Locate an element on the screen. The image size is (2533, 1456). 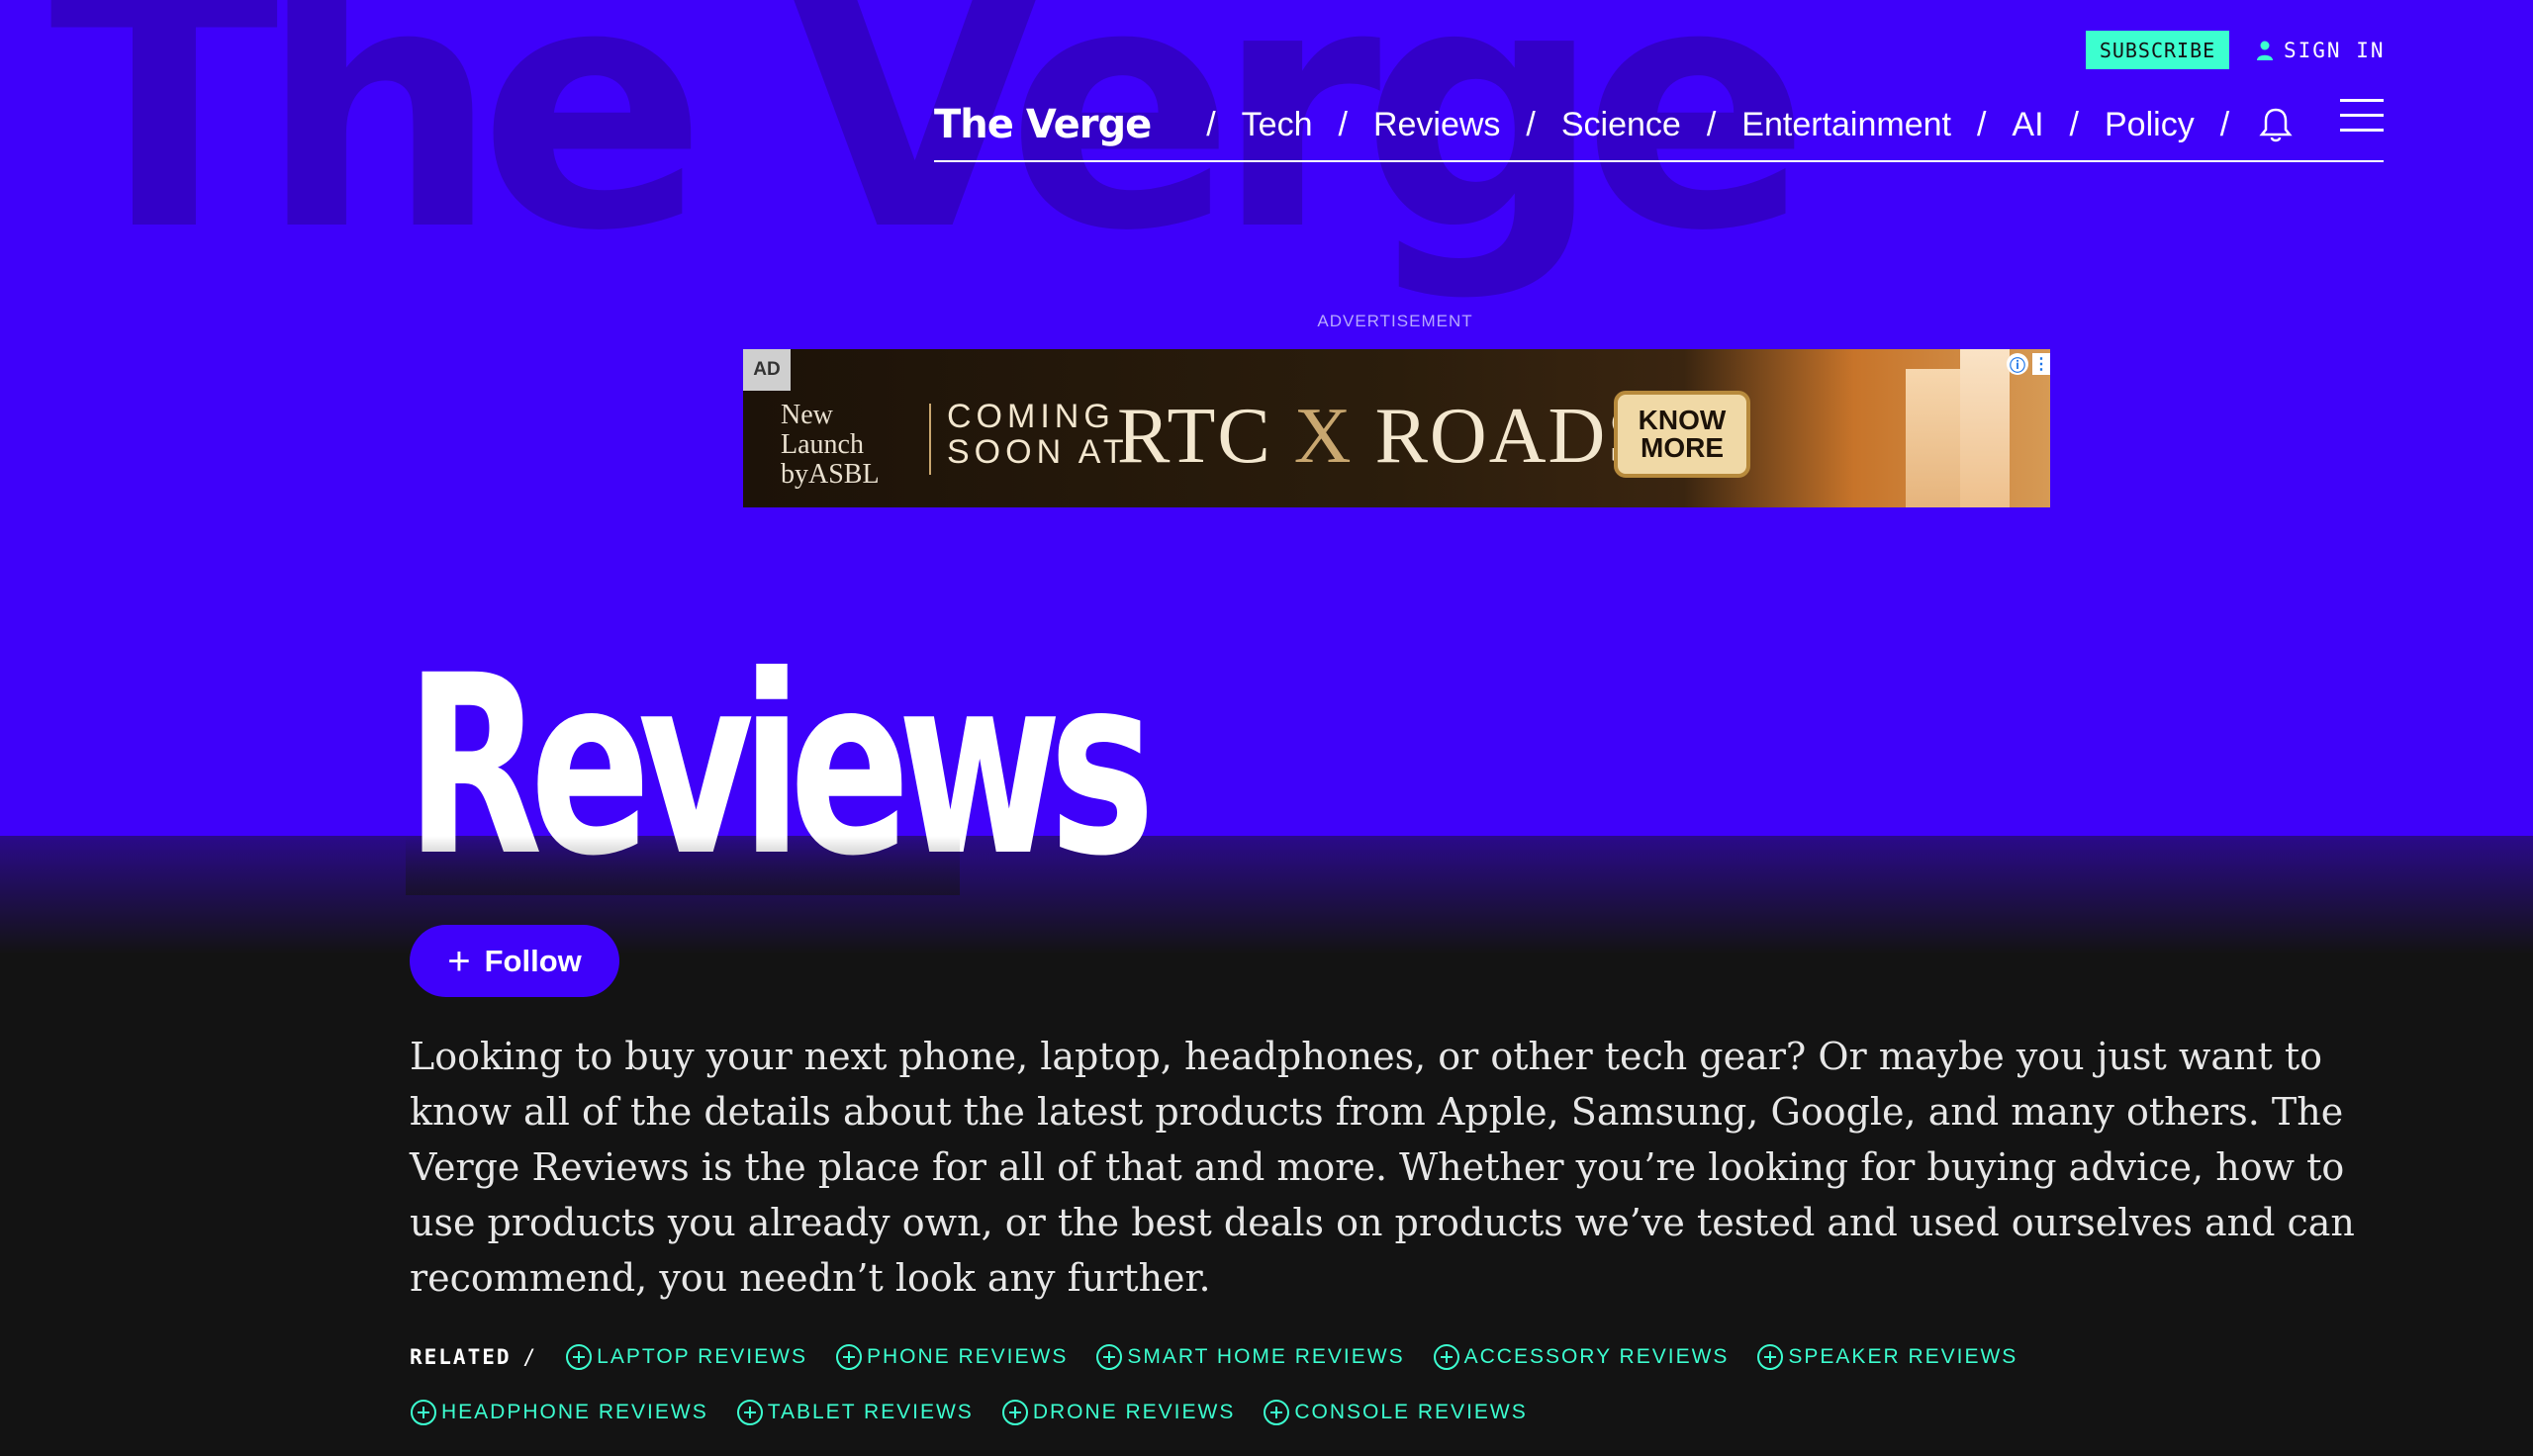
ad-coming-line: SOON AT is located at coordinates (1038, 452).